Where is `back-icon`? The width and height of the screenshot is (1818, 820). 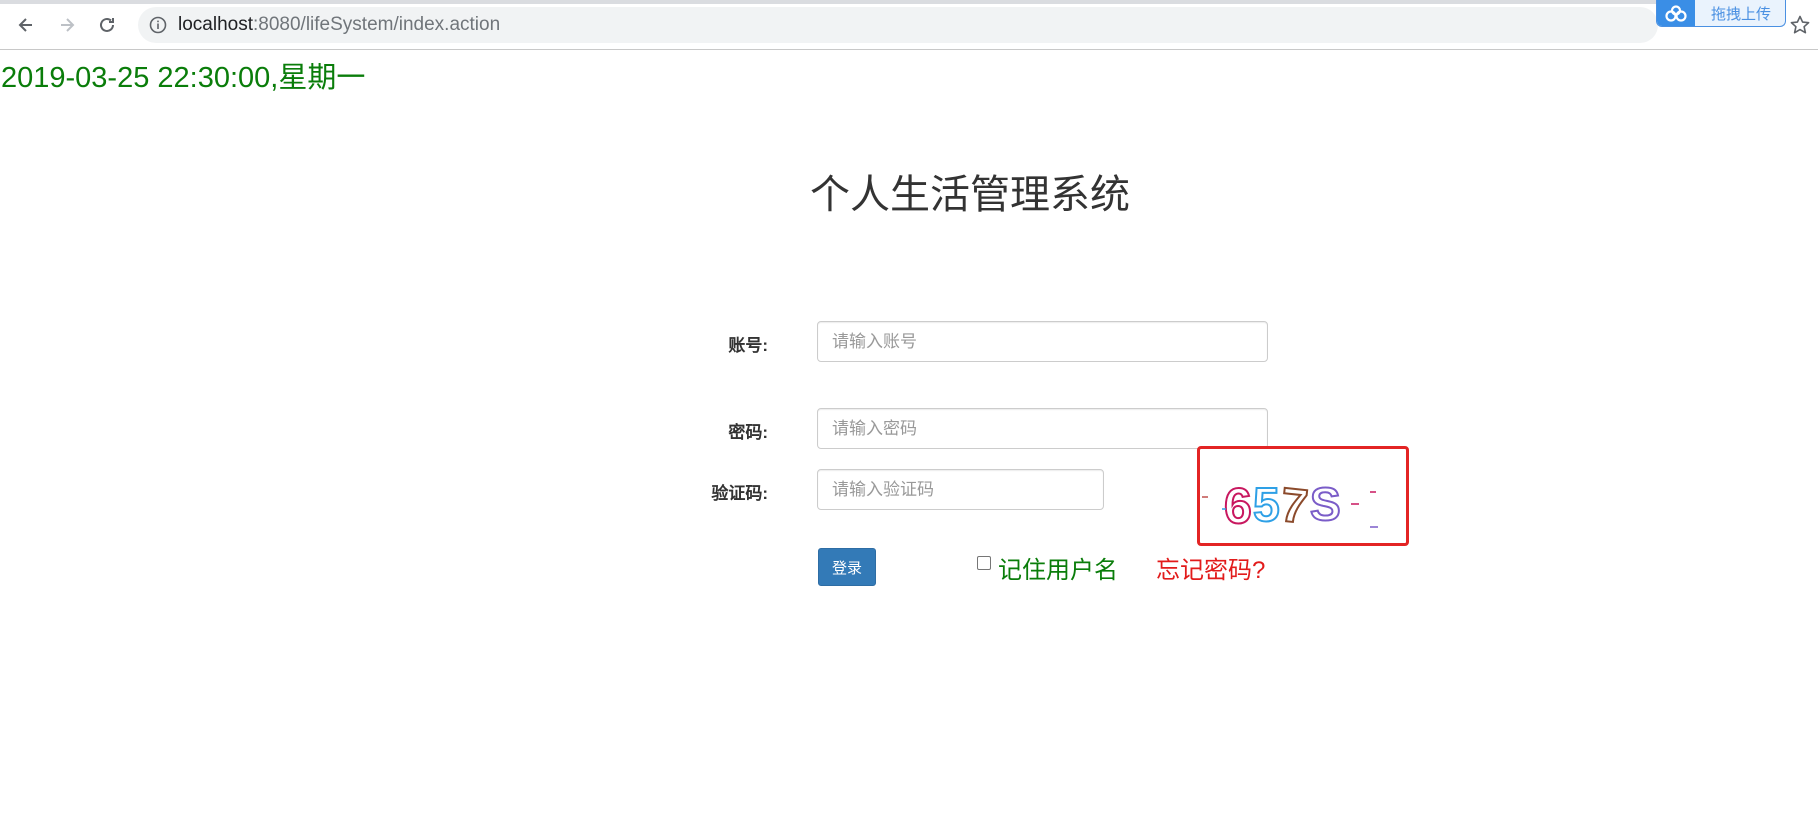 back-icon is located at coordinates (25, 25).